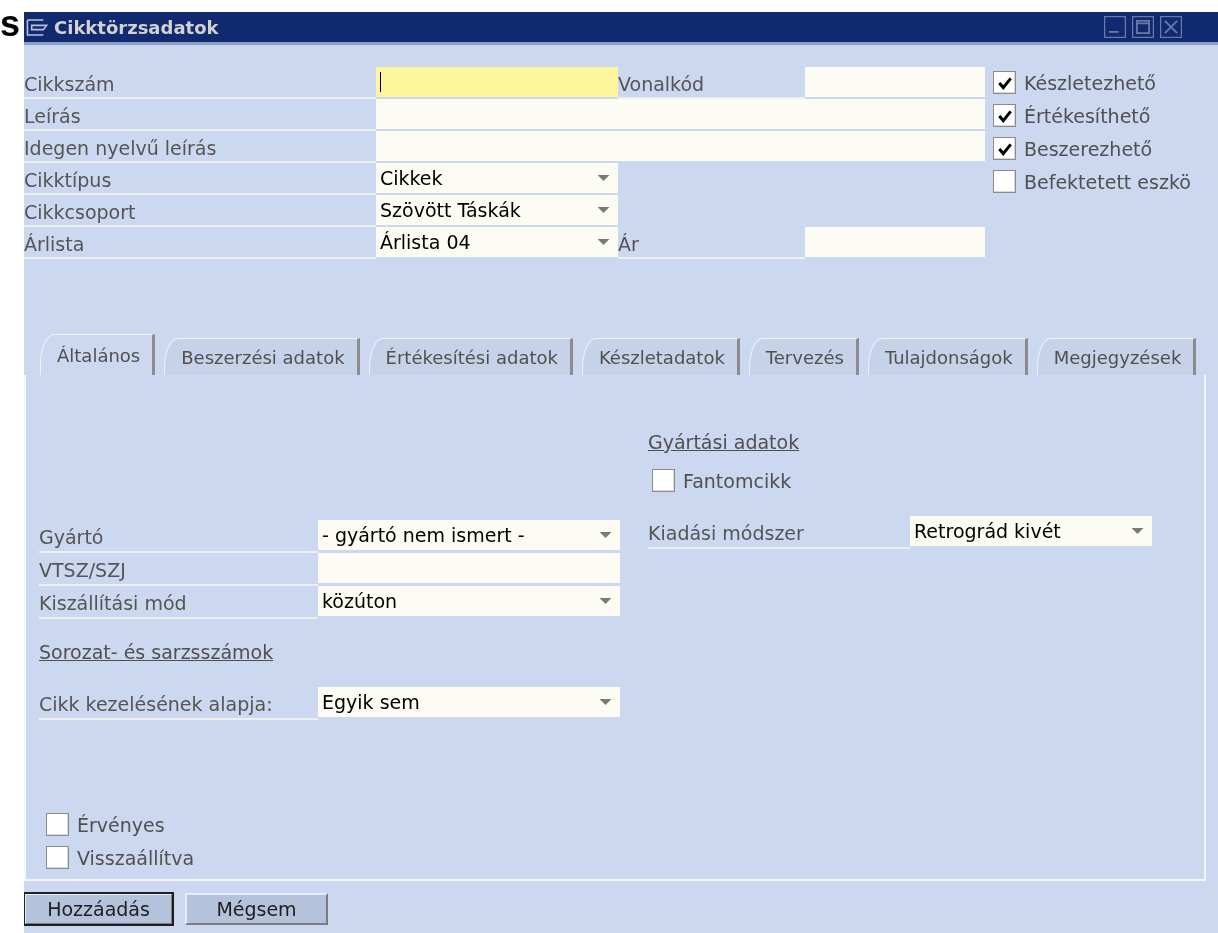 The image size is (1218, 933). Describe the element at coordinates (469, 702) in the screenshot. I see `dropdown-field: Egyik sem` at that location.